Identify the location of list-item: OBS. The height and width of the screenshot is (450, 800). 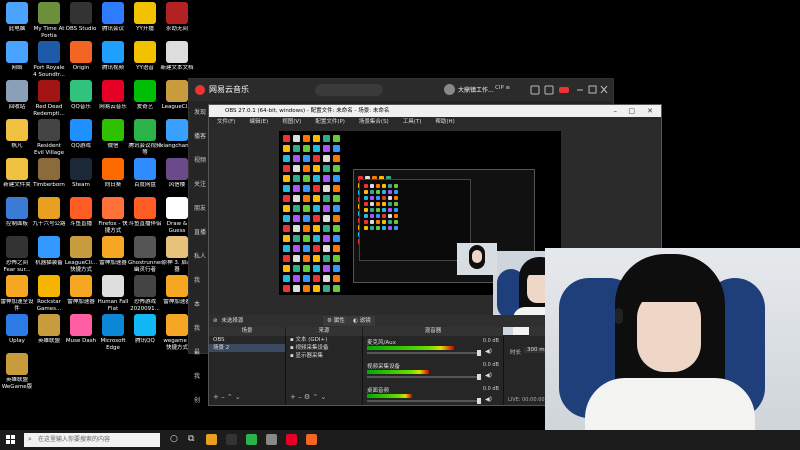
(247, 340).